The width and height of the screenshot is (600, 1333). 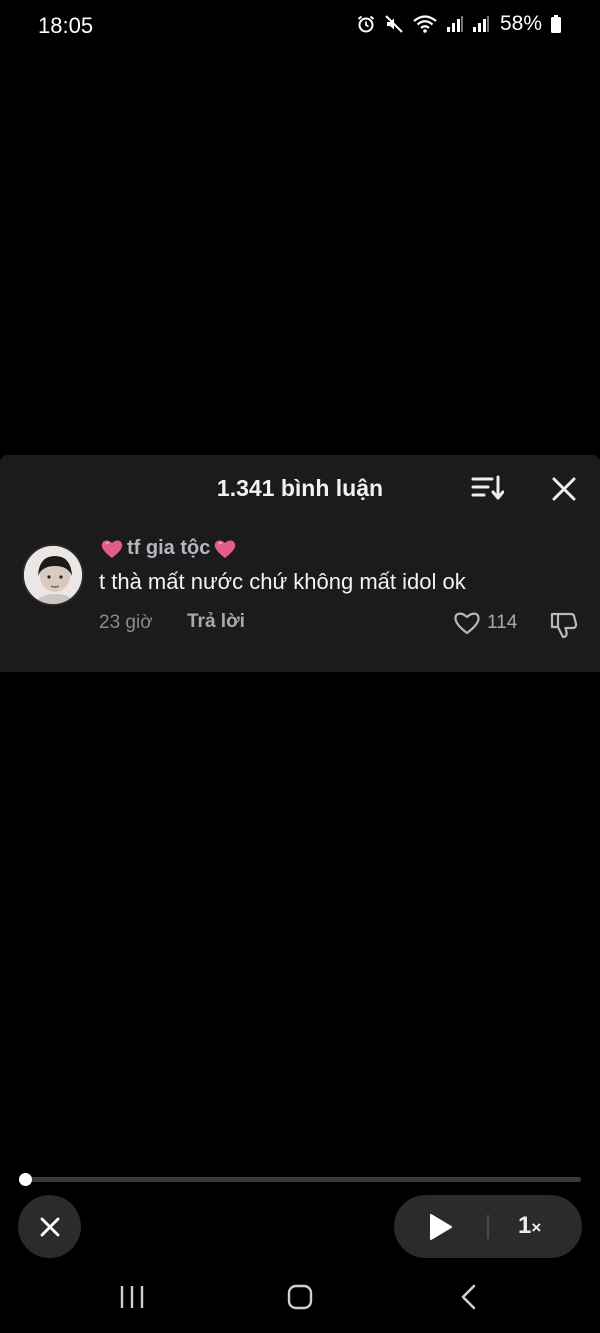 I want to click on play-icon, so click(x=441, y=1227).